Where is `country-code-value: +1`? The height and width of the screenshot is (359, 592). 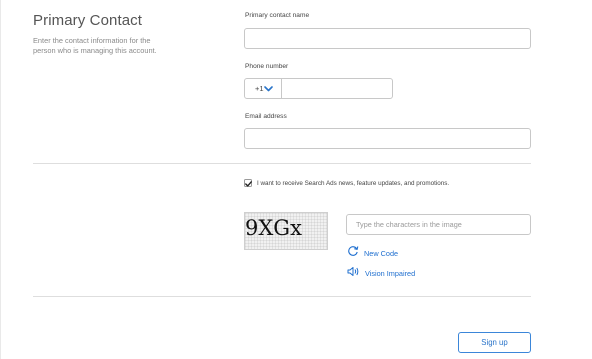 country-code-value: +1 is located at coordinates (259, 88).